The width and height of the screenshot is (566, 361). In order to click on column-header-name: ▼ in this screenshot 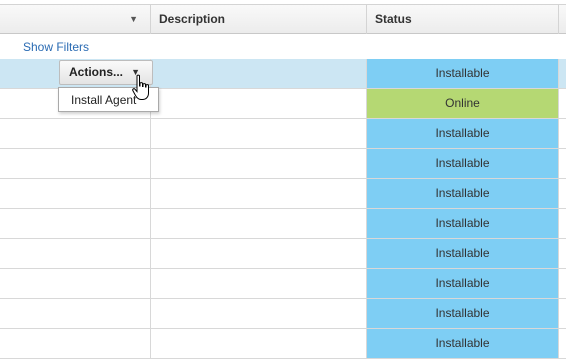, I will do `click(75, 19)`.